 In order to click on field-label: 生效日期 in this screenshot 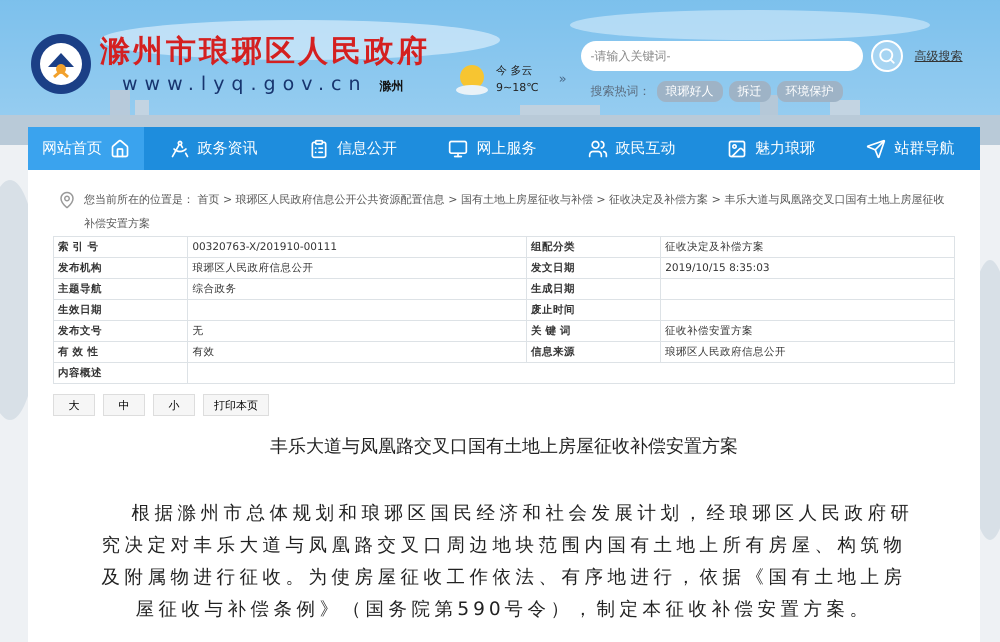, I will do `click(121, 310)`.